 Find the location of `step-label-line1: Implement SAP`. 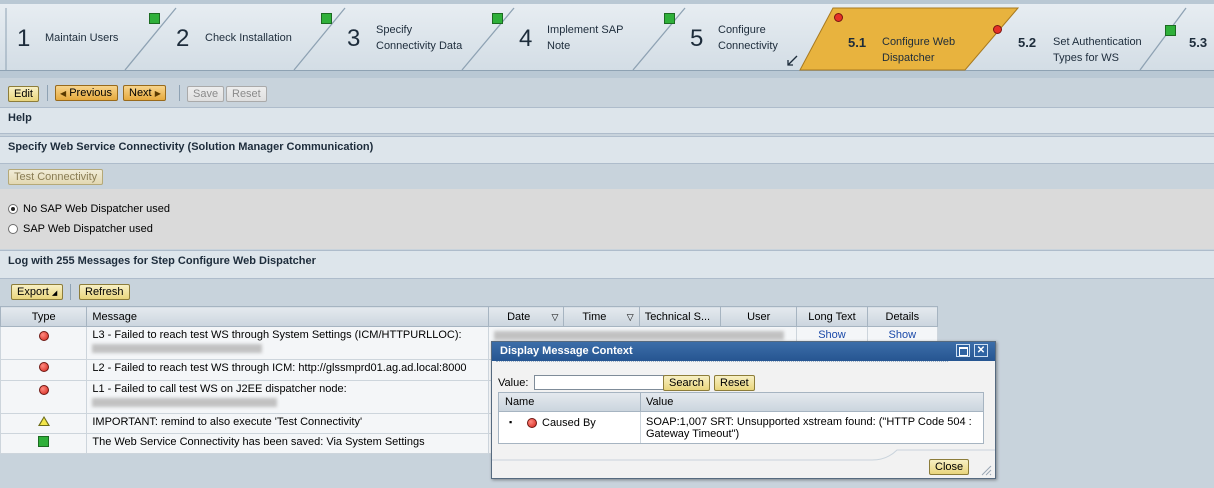

step-label-line1: Implement SAP is located at coordinates (585, 30).